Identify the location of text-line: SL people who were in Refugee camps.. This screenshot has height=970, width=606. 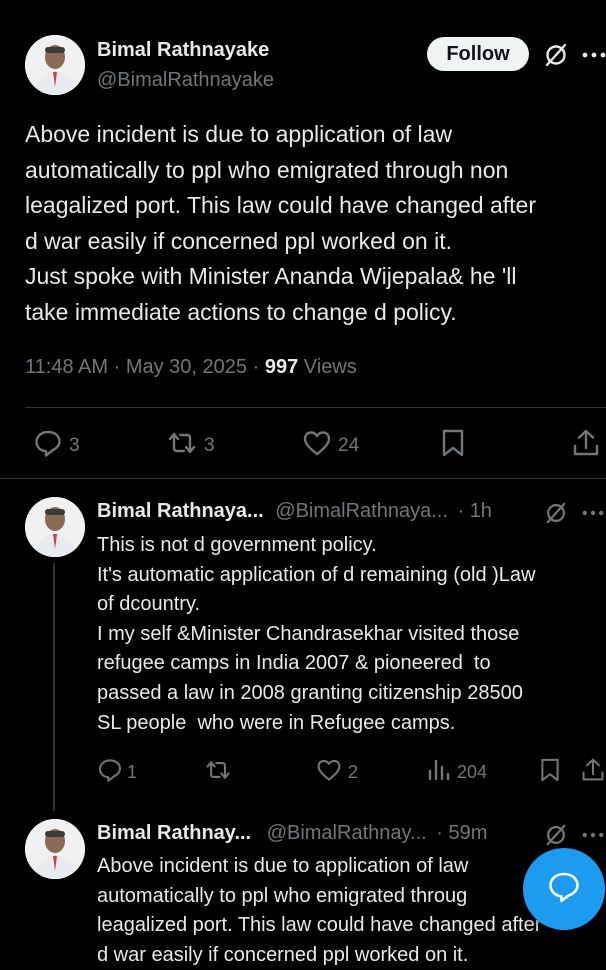
(276, 722).